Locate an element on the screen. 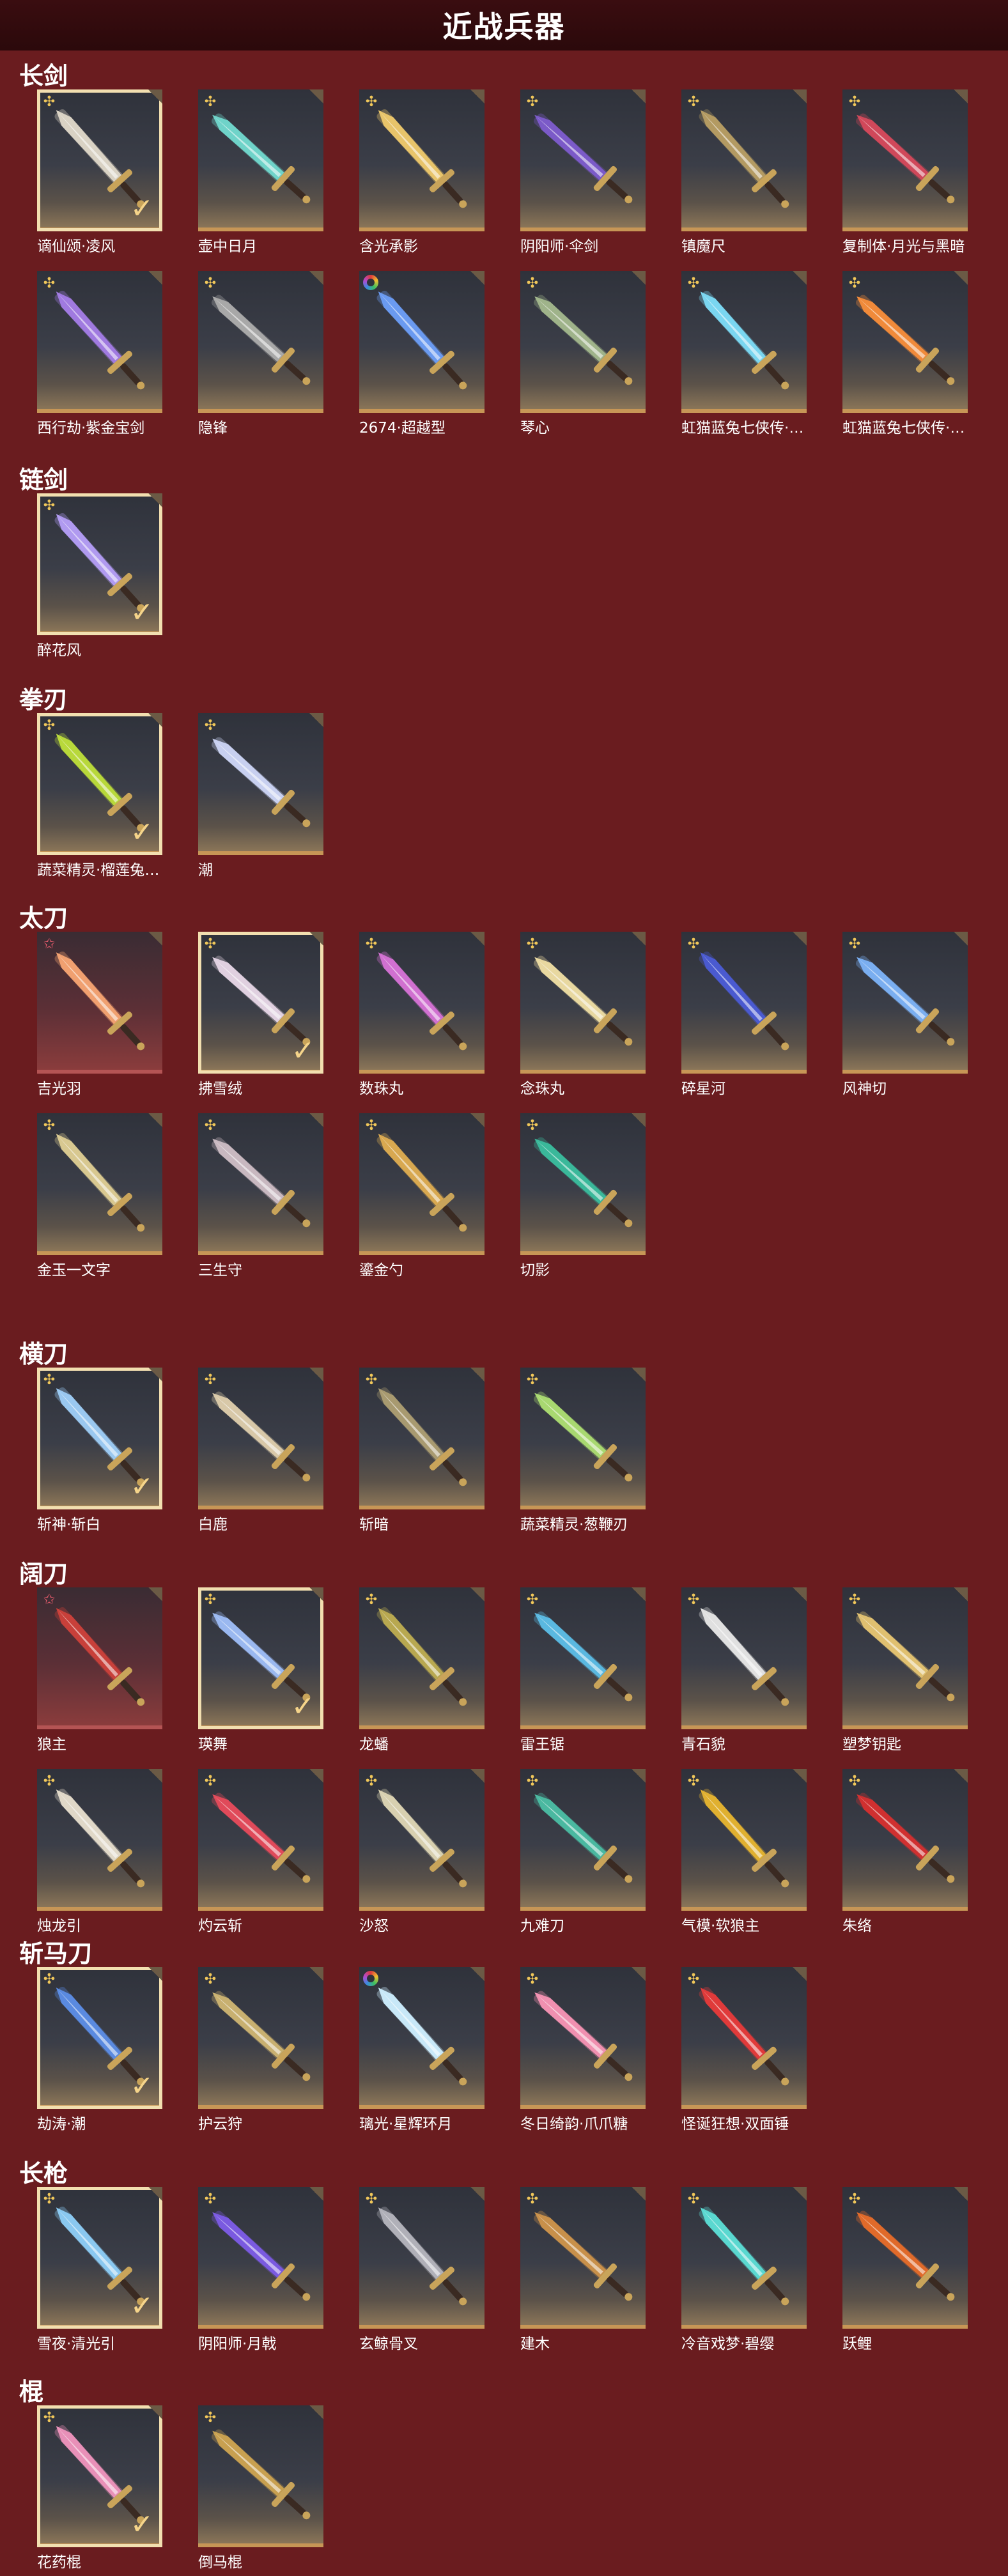  weapon-card: ✣ ✓ 蔬菜精灵·榴莲兔兔拳 is located at coordinates (104, 796).